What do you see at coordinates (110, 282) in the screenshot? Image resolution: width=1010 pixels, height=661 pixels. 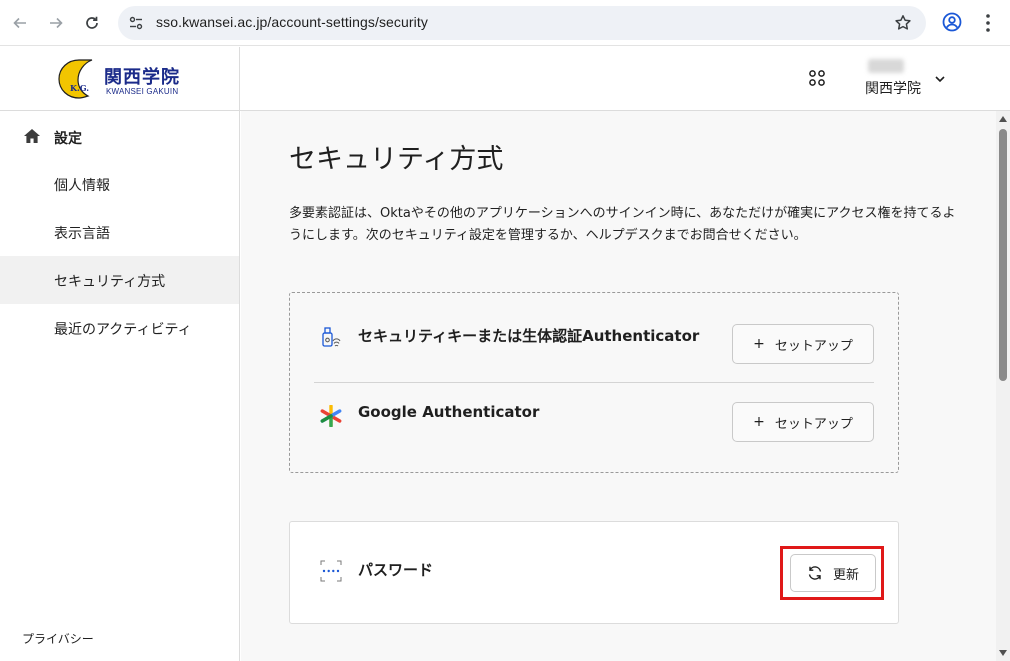 I see `sidebar-item-label: セキュリティ方式` at bounding box center [110, 282].